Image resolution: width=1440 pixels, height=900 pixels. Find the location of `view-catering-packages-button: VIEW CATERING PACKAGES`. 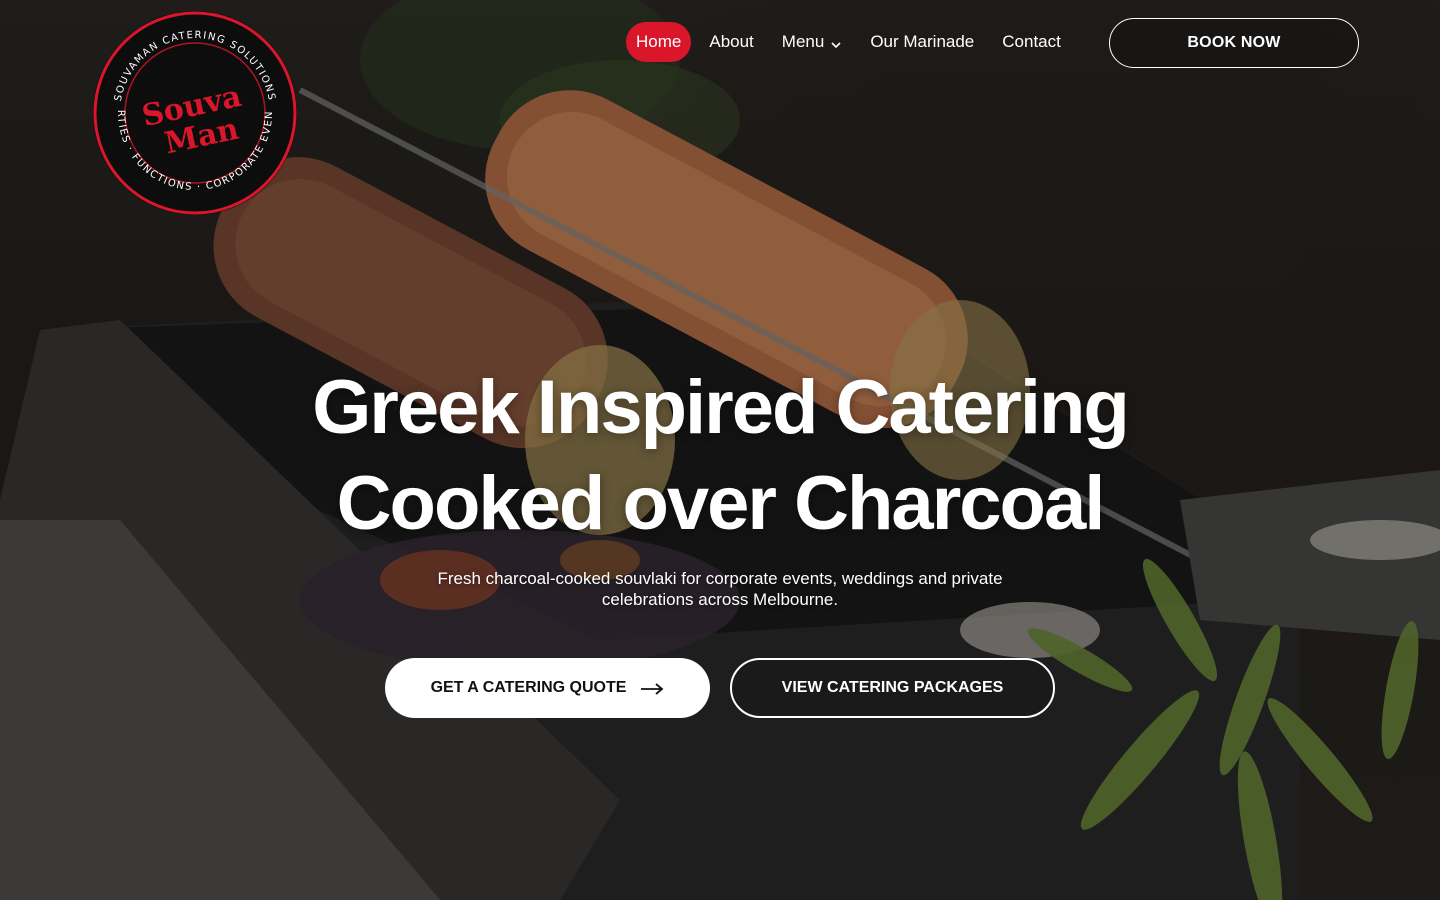

view-catering-packages-button: VIEW CATERING PACKAGES is located at coordinates (892, 688).